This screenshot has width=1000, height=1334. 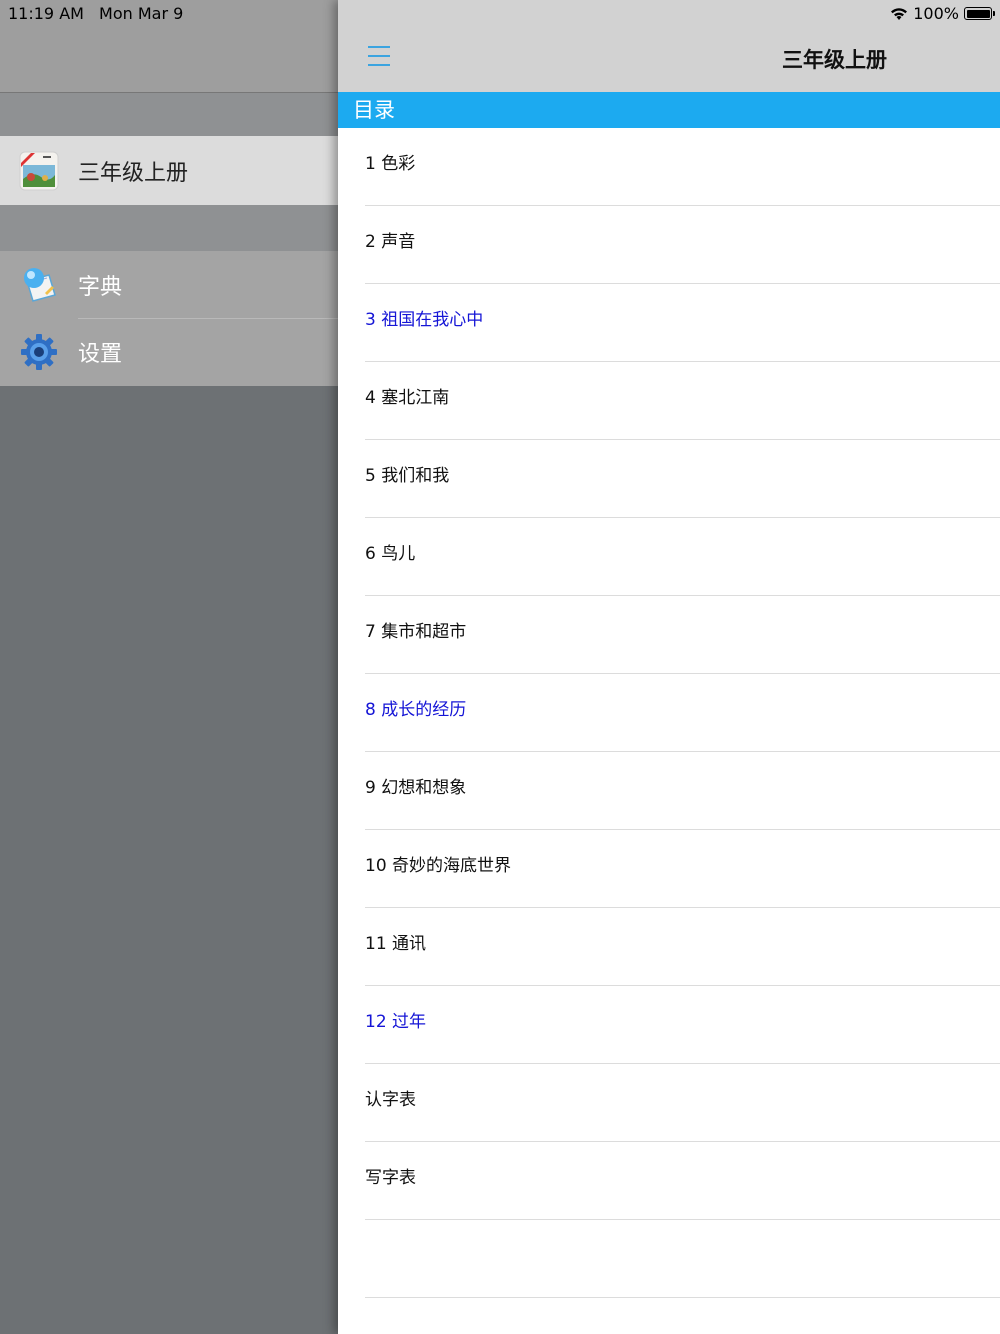 What do you see at coordinates (669, 323) in the screenshot?
I see `list-item: 3 祖国在我心中` at bounding box center [669, 323].